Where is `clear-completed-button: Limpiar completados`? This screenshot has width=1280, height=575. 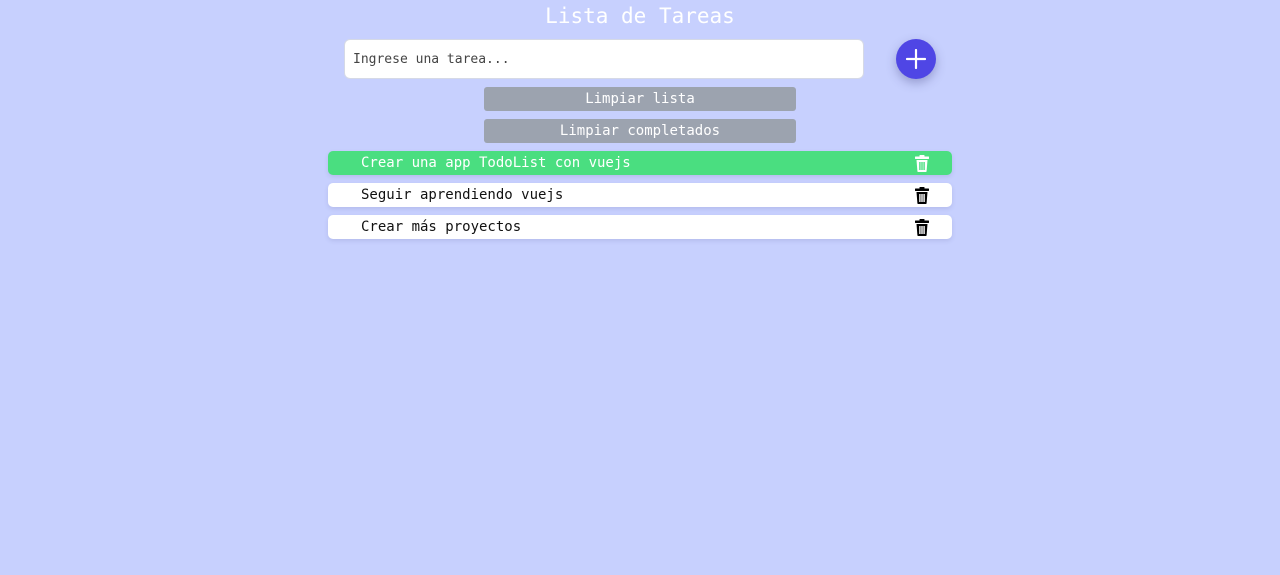 clear-completed-button: Limpiar completados is located at coordinates (640, 131).